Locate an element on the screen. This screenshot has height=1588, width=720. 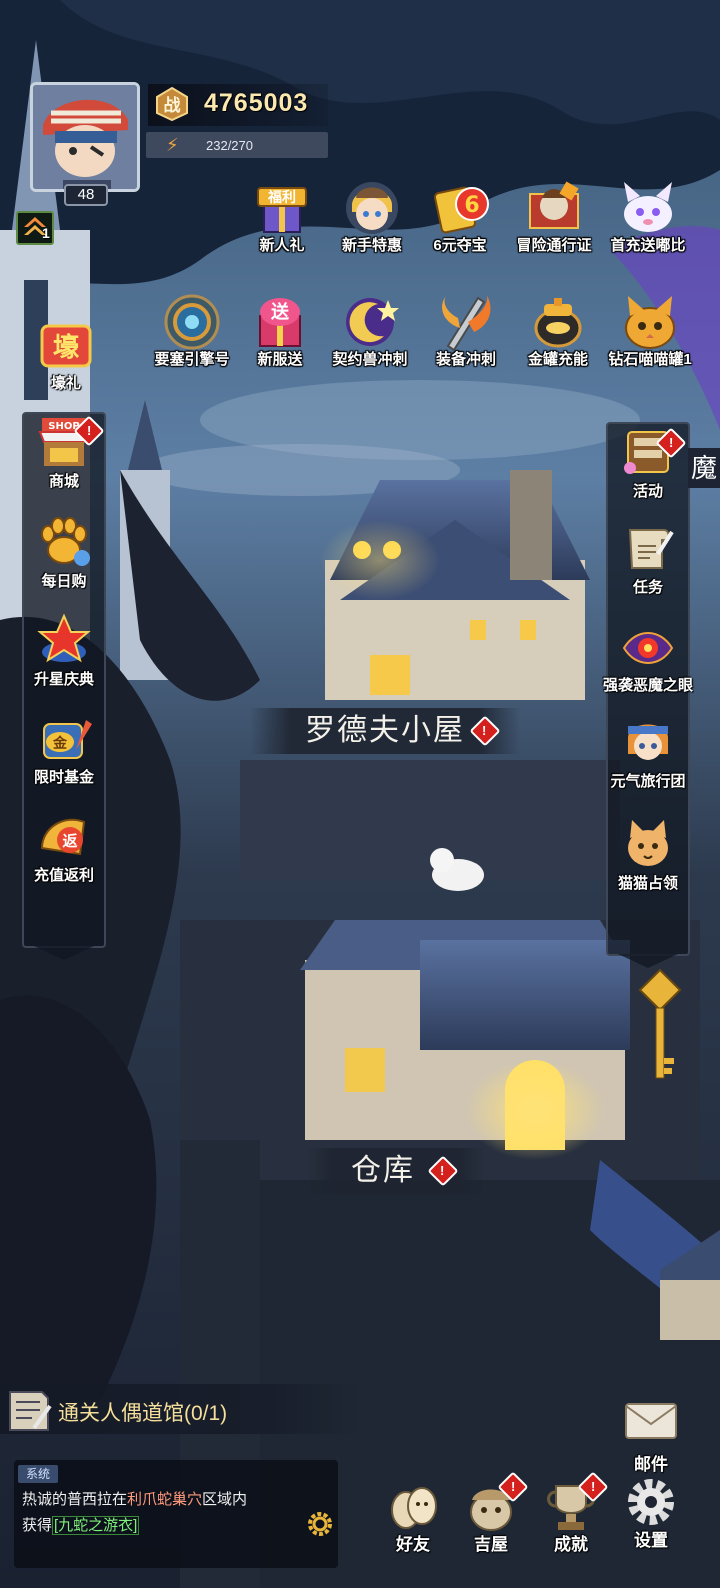
event-contract-beast: 契约兽冲刺 is located at coordinates (370, 330).